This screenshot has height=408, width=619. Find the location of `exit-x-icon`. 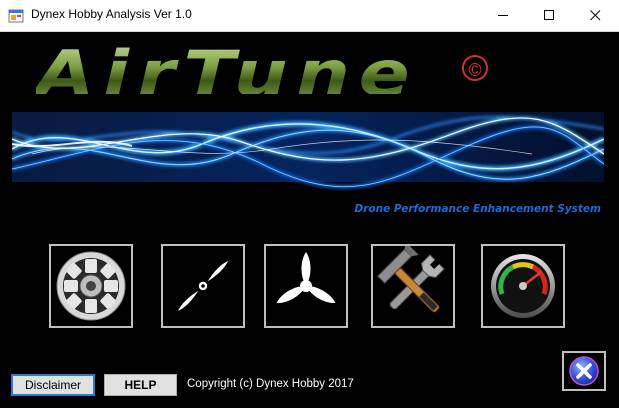

exit-x-icon is located at coordinates (584, 371).